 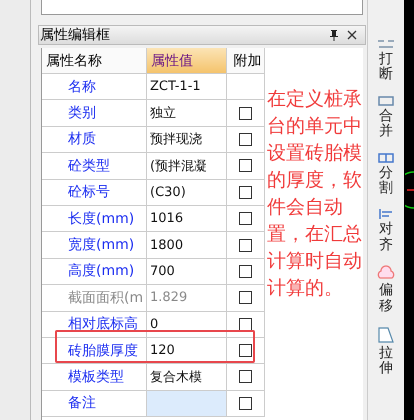 What do you see at coordinates (75, 35) in the screenshot?
I see `panel-title: 属性编辑框` at bounding box center [75, 35].